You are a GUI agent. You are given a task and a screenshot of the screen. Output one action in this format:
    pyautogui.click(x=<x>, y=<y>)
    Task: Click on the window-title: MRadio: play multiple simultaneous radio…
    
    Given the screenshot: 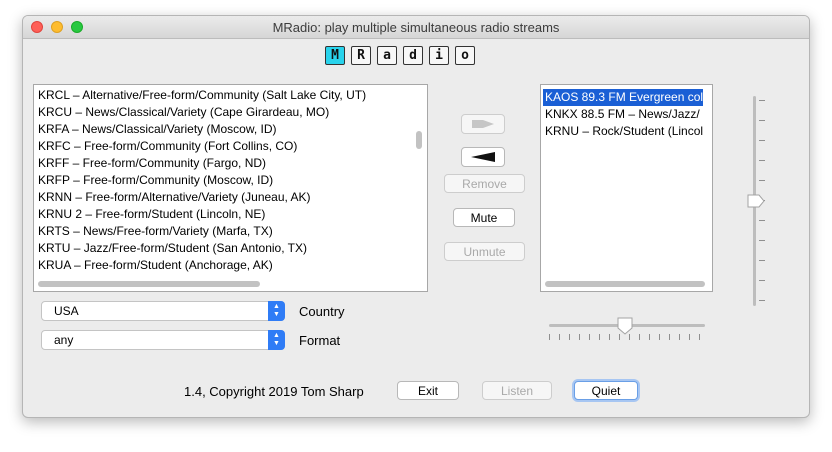 What is the action you would take?
    pyautogui.click(x=416, y=27)
    